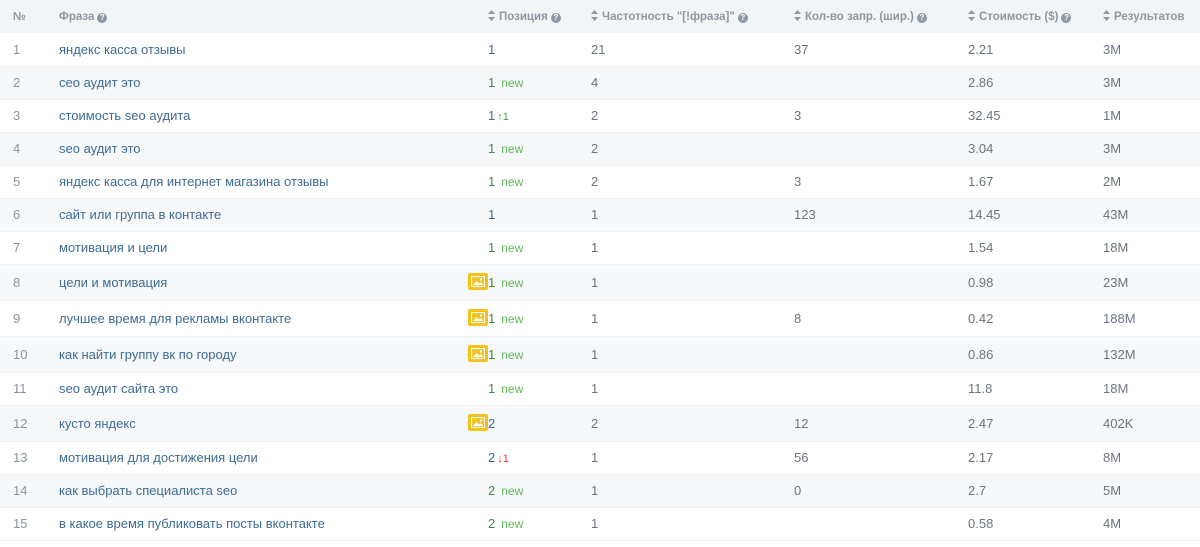 This screenshot has width=1200, height=547. What do you see at coordinates (600, 215) in the screenshot?
I see `table-row: 6 сайт или группа в контакте 1 1 123 14.45 43M` at bounding box center [600, 215].